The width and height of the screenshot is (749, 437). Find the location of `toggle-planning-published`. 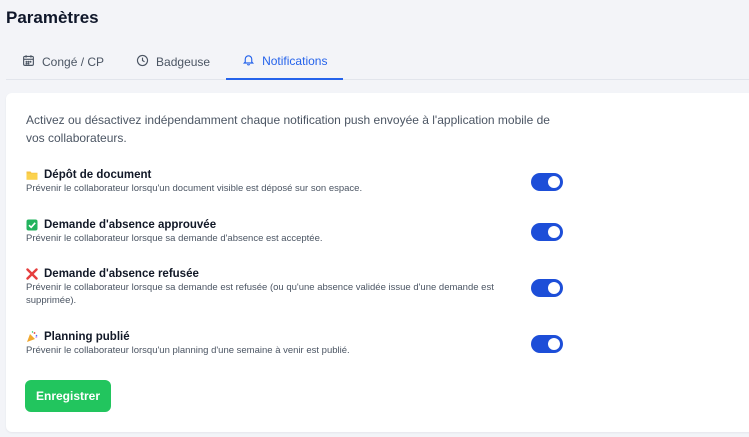

toggle-planning-published is located at coordinates (547, 344).